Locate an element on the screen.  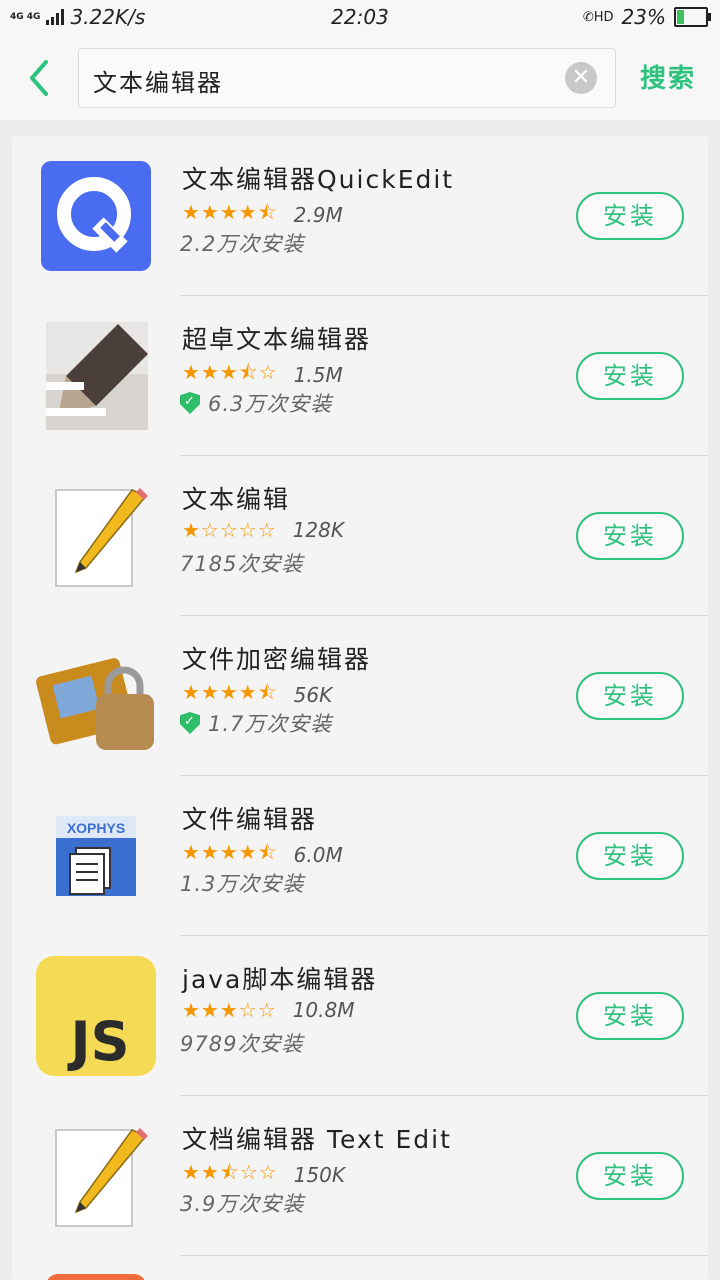
phone-hd-icon: ✆HD is located at coordinates (598, 17).